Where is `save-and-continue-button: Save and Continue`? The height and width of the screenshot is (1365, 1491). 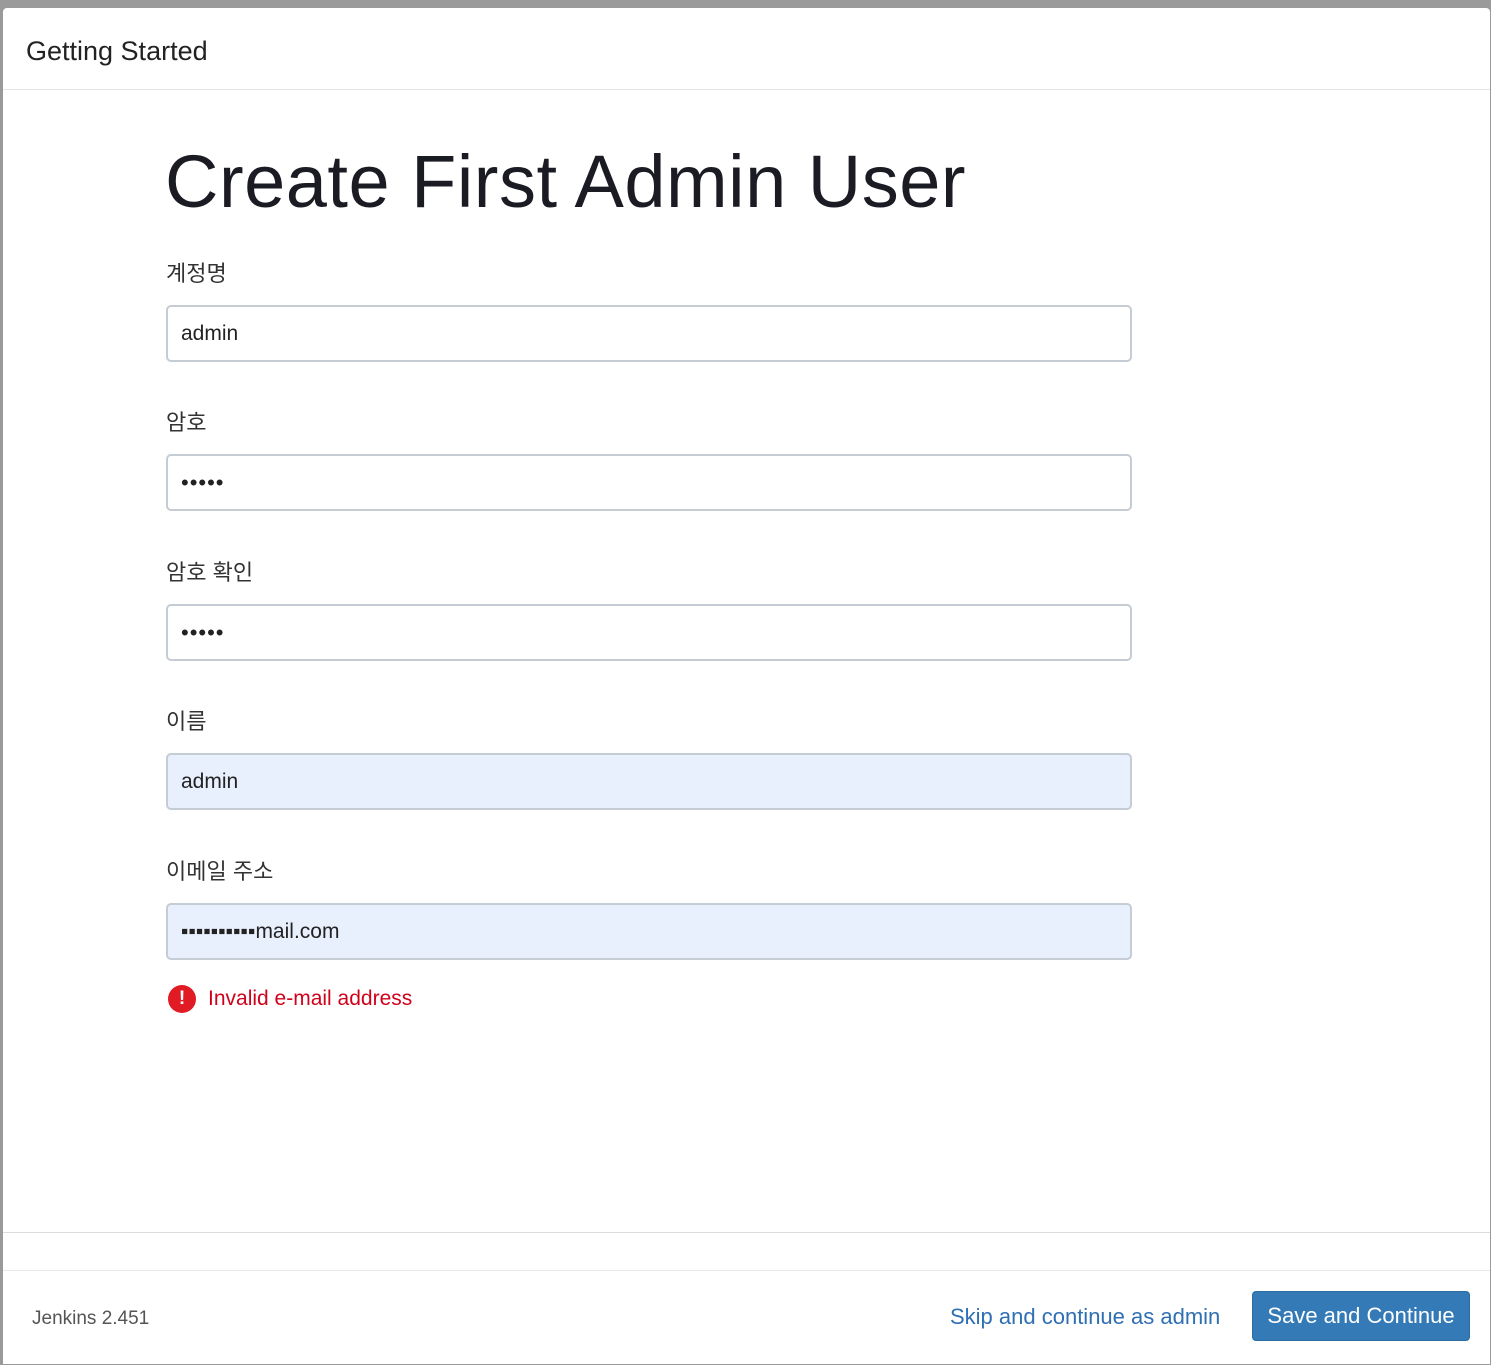
save-and-continue-button: Save and Continue is located at coordinates (1361, 1316).